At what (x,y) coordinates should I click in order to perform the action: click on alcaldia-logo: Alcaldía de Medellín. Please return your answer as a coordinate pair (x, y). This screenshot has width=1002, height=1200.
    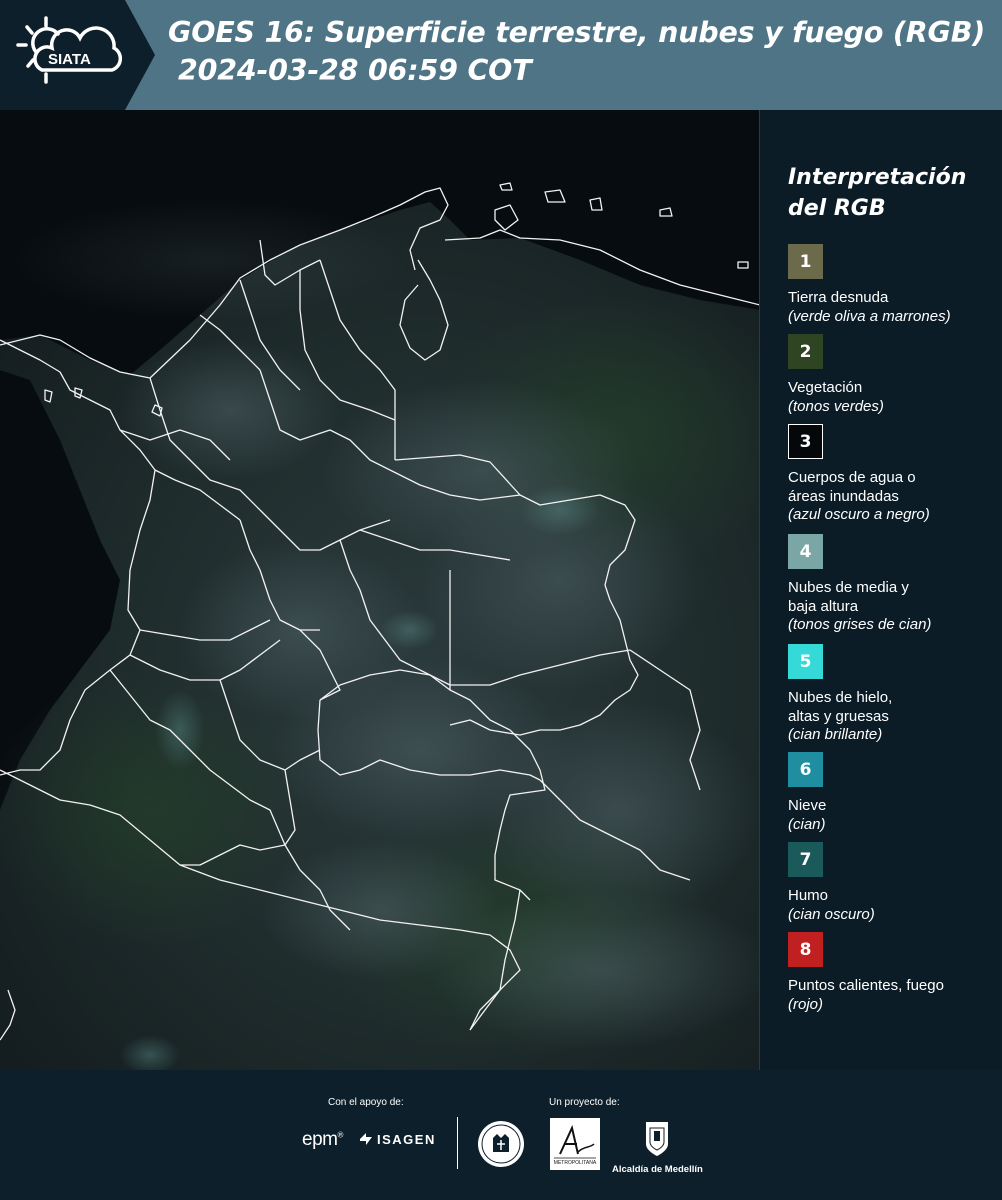
    Looking at the image, I should click on (657, 1146).